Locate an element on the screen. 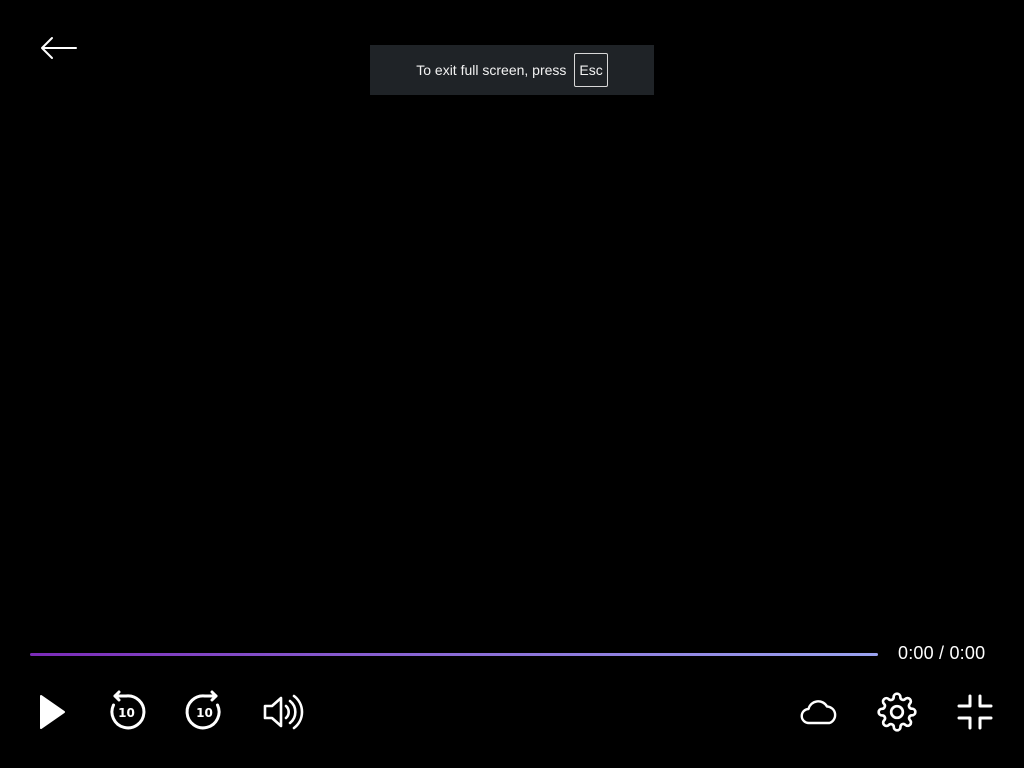 The image size is (1024, 768). cloud-button is located at coordinates (819, 712).